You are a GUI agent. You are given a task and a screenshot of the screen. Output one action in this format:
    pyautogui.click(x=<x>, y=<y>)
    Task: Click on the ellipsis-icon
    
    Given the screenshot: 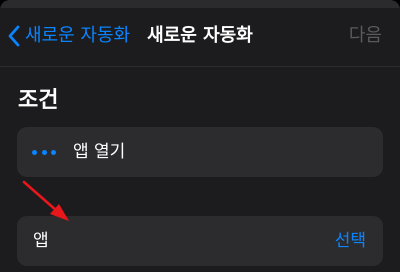 What is the action you would take?
    pyautogui.click(x=44, y=152)
    